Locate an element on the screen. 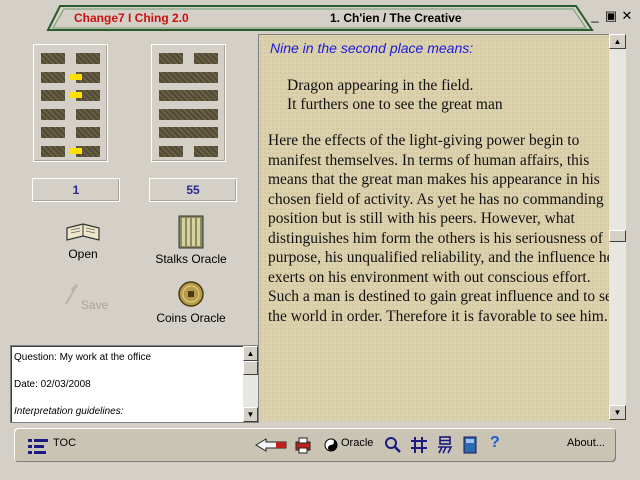 This screenshot has height=480, width=640. search-icon is located at coordinates (393, 445).